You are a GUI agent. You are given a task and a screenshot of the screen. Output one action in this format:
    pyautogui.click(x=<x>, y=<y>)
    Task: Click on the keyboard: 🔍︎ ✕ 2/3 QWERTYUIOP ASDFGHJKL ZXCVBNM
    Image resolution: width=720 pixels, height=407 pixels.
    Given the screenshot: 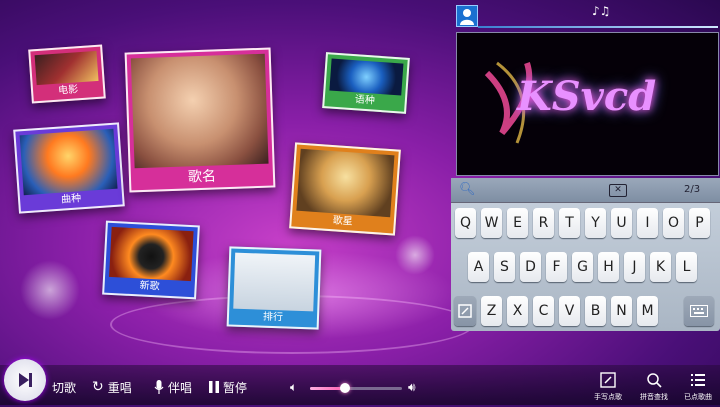 What is the action you would take?
    pyautogui.click(x=585, y=254)
    